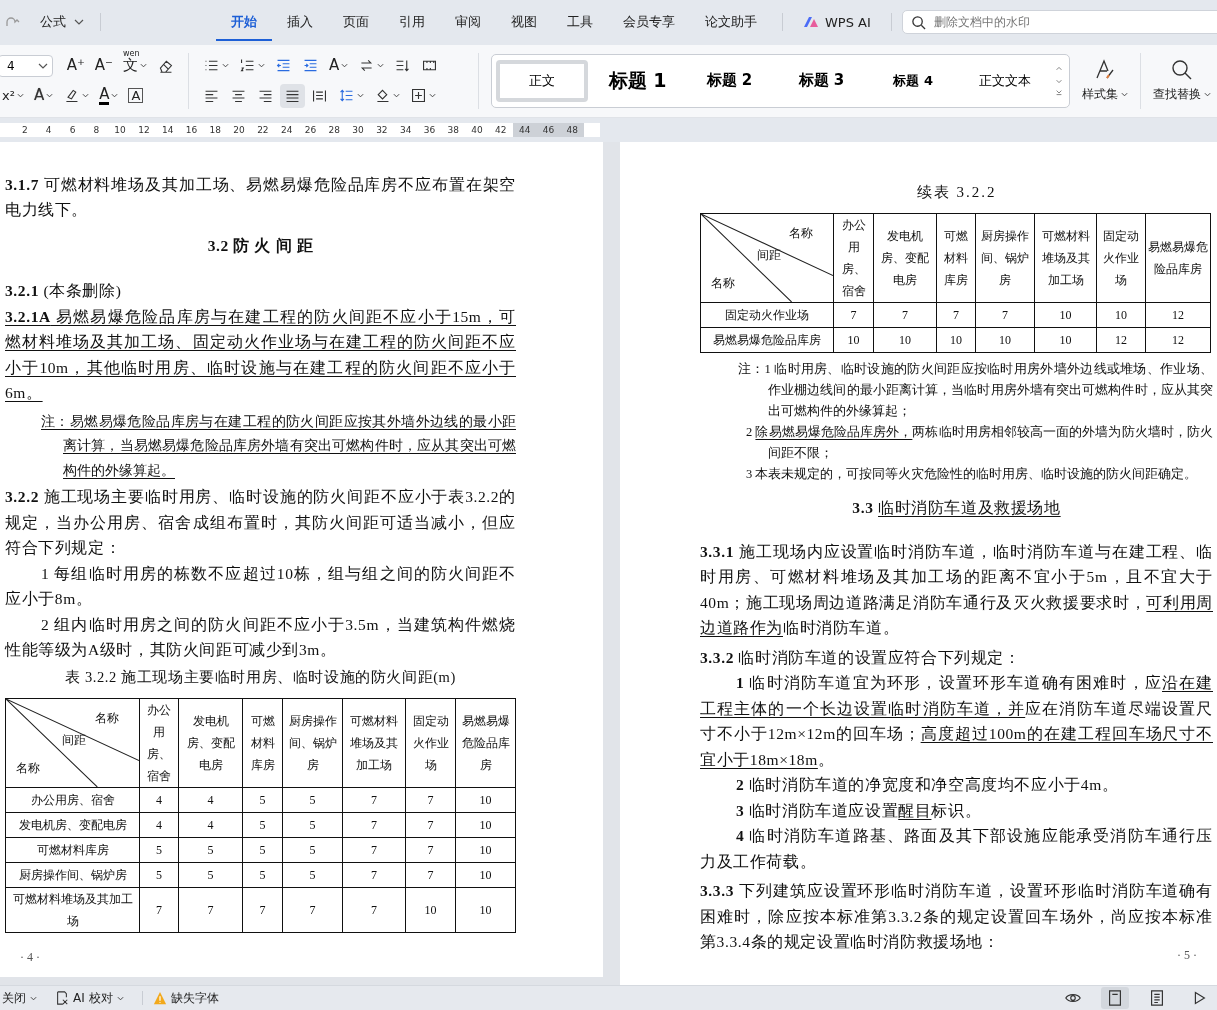 The image size is (1217, 1010). What do you see at coordinates (905, 258) in the screenshot?
I see `table-header: 发电机房、变配电房` at bounding box center [905, 258].